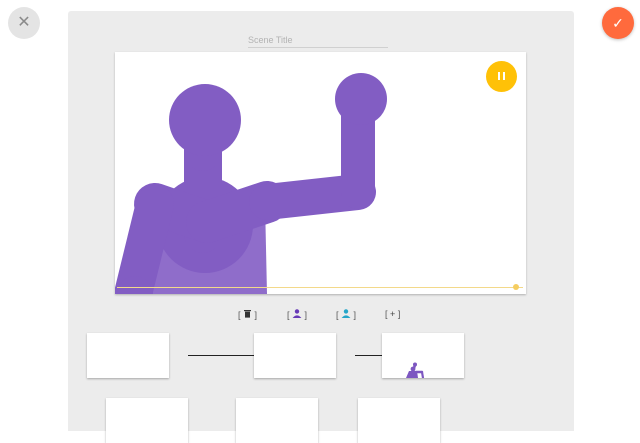  I want to click on close-icon: ✕, so click(24, 22).